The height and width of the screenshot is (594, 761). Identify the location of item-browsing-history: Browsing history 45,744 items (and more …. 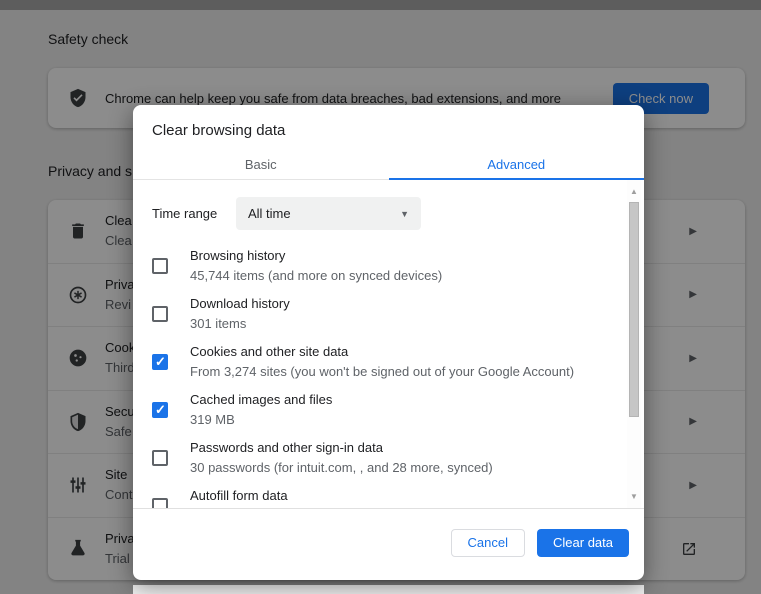
(398, 266).